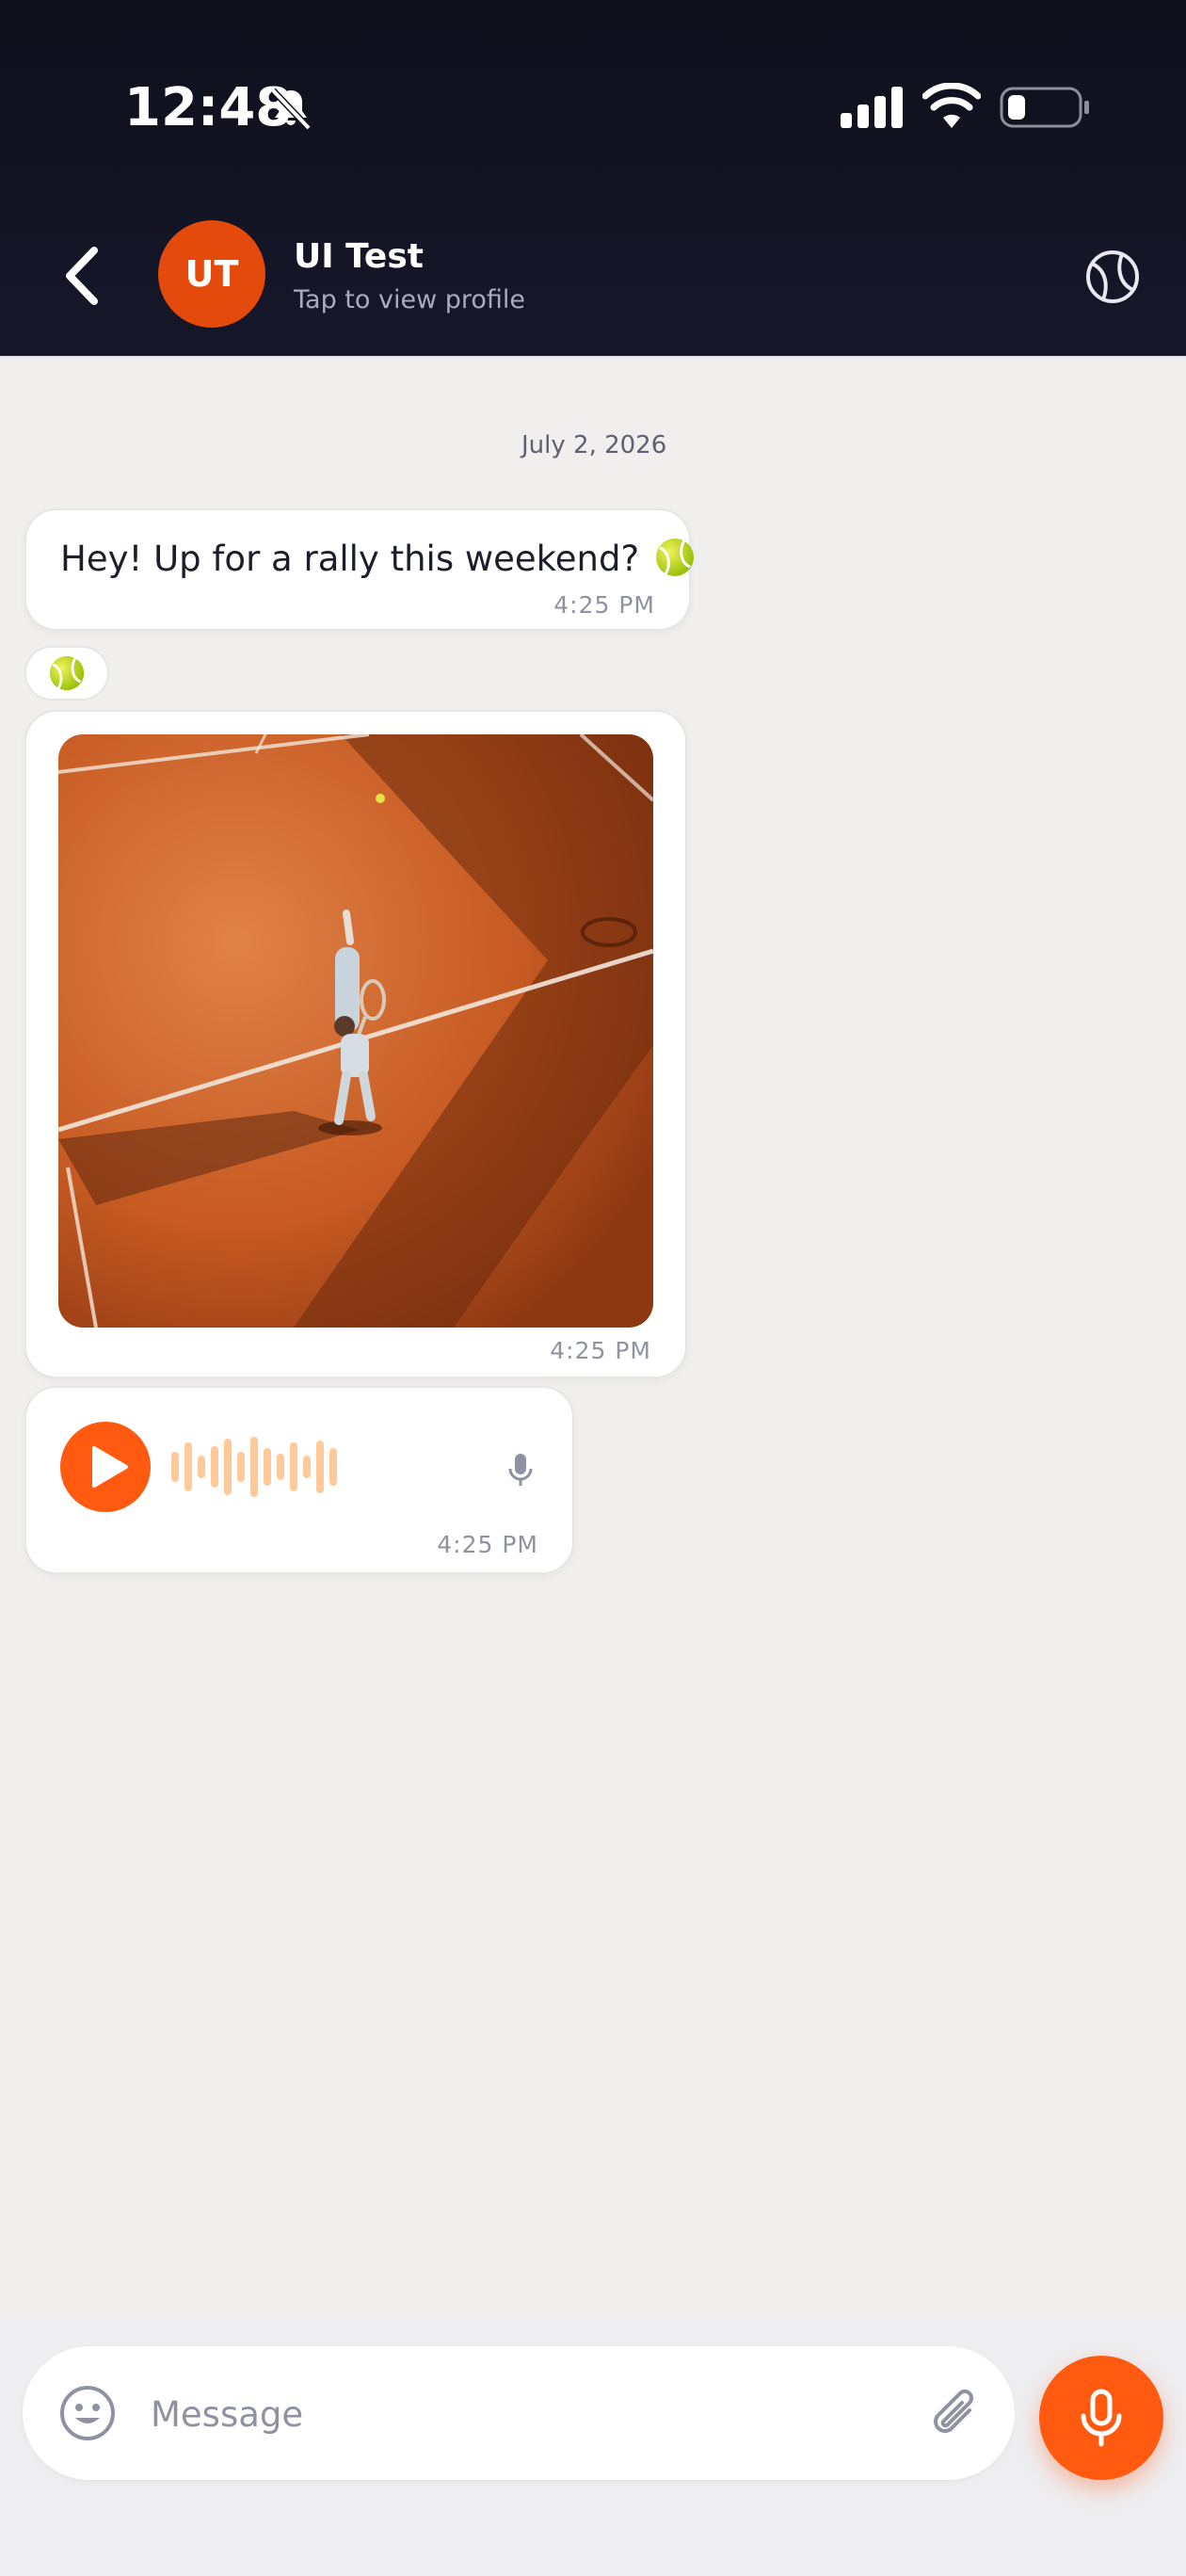 This screenshot has height=2576, width=1186. I want to click on date-separator: July 2, 2026, so click(594, 445).